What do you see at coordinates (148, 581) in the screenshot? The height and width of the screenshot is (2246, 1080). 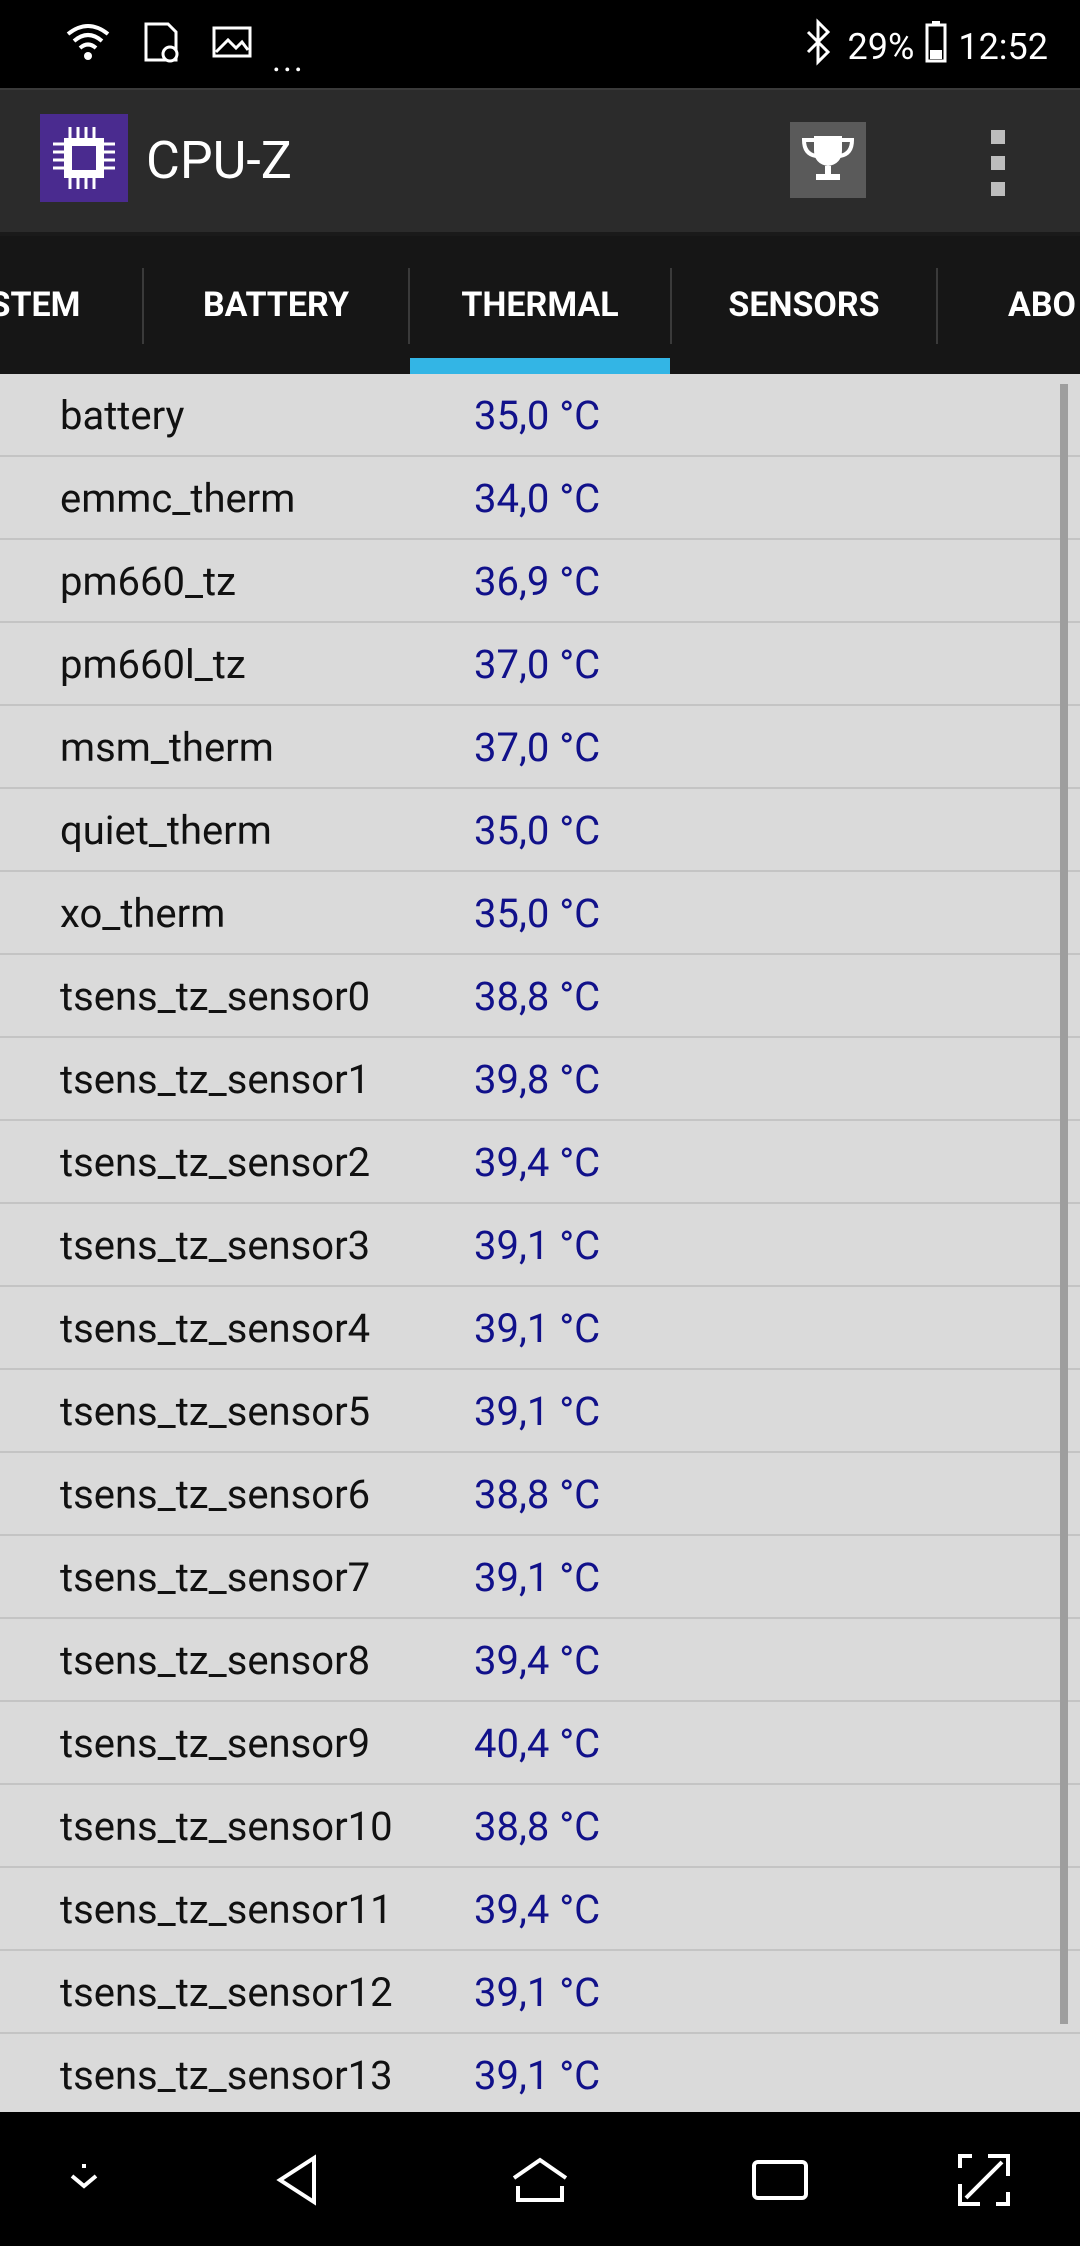 I see `sensor-name: pm660_tz` at bounding box center [148, 581].